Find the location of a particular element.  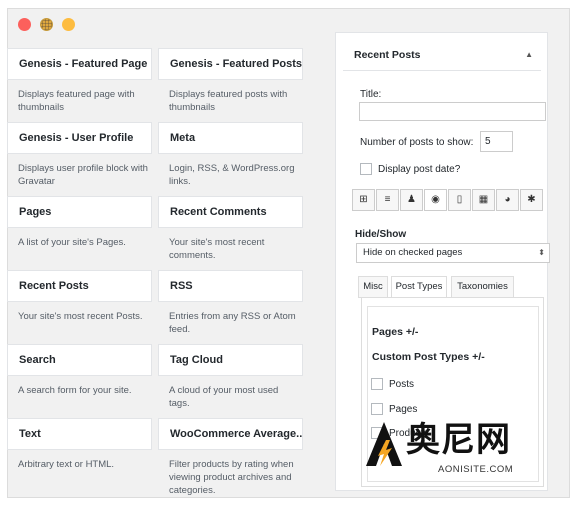

widget-description: Your site's most recent comments. is located at coordinates (217, 249).